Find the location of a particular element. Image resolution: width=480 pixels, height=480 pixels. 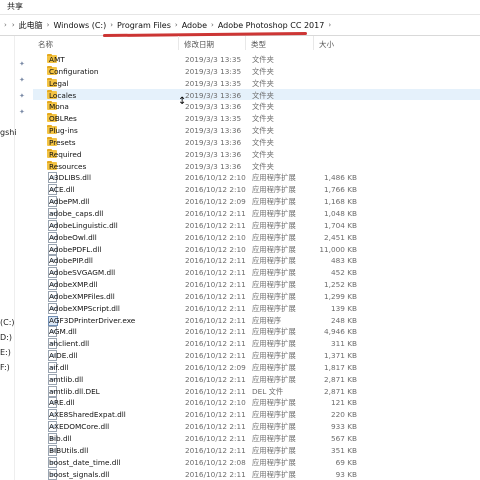

file-row: amtlib.dll 2016/10/12 2:11 应用程序扩展 2,871 KB is located at coordinates (256, 379).